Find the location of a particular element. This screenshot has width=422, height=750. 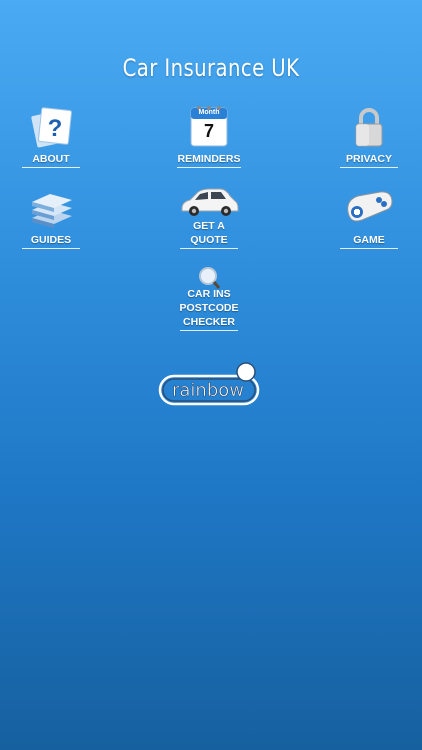

about-label: ABOUT is located at coordinates (51, 160).